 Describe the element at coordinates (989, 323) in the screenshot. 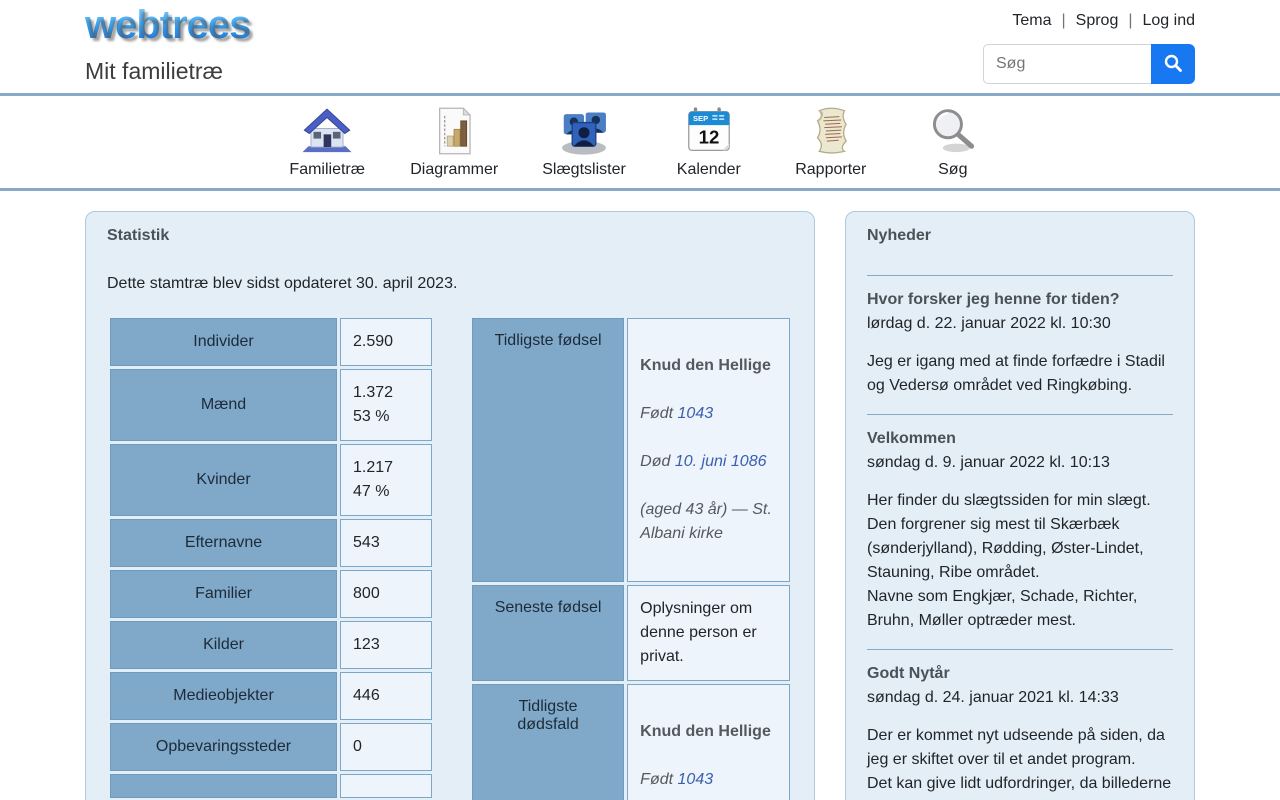

I see `news-date: lørdag d. 22. januar 2022 kl. 10:30` at that location.